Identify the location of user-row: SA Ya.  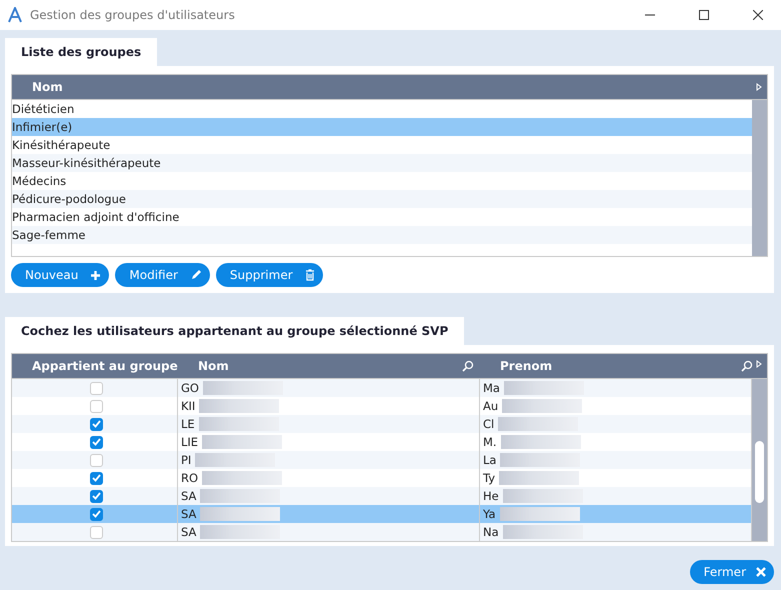
(382, 514).